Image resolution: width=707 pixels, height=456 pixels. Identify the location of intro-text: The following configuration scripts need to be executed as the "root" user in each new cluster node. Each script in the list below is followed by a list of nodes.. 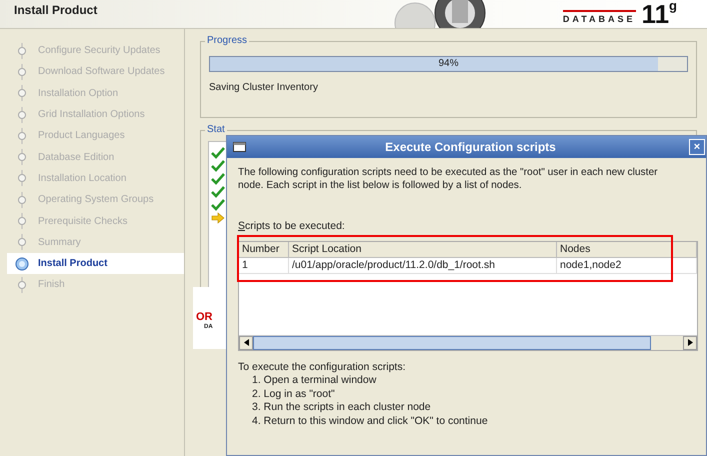
(448, 179).